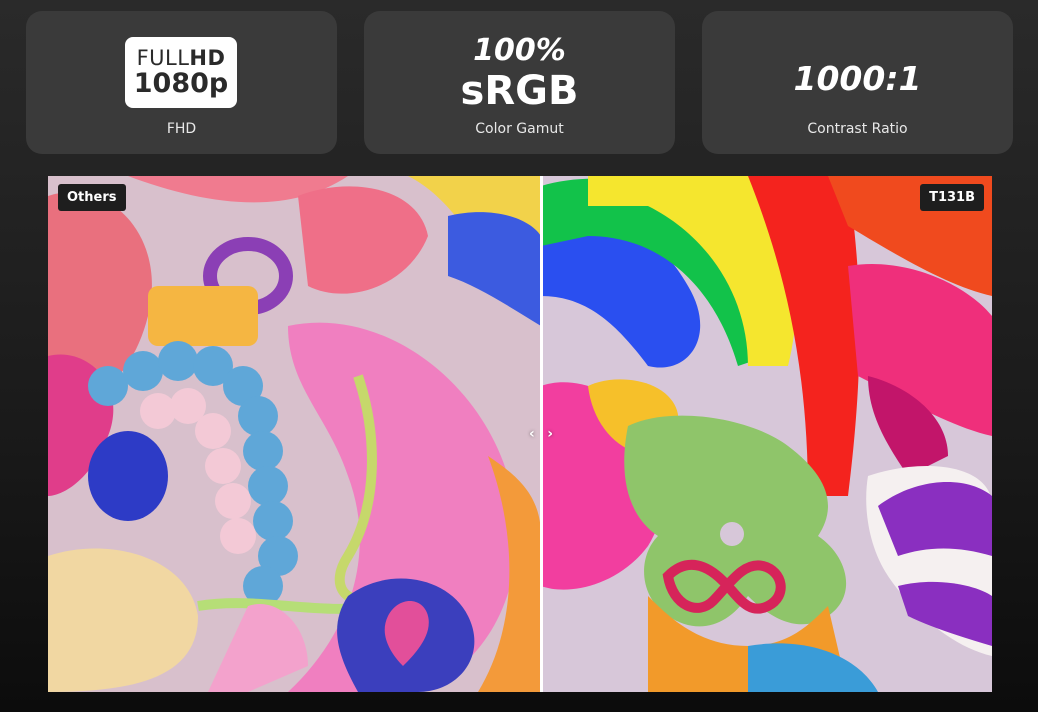 This screenshot has width=1038, height=712. What do you see at coordinates (92, 197) in the screenshot?
I see `others-label: Others` at bounding box center [92, 197].